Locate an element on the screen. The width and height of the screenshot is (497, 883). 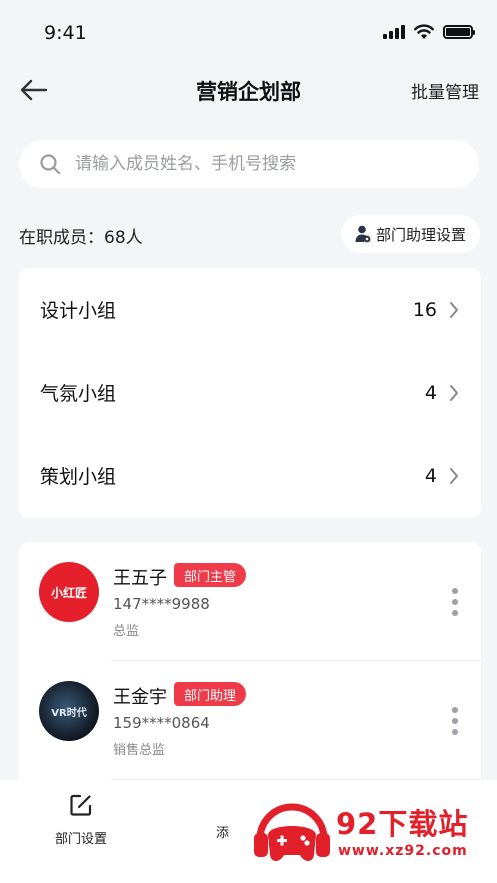
user-settings-icon is located at coordinates (363, 234).